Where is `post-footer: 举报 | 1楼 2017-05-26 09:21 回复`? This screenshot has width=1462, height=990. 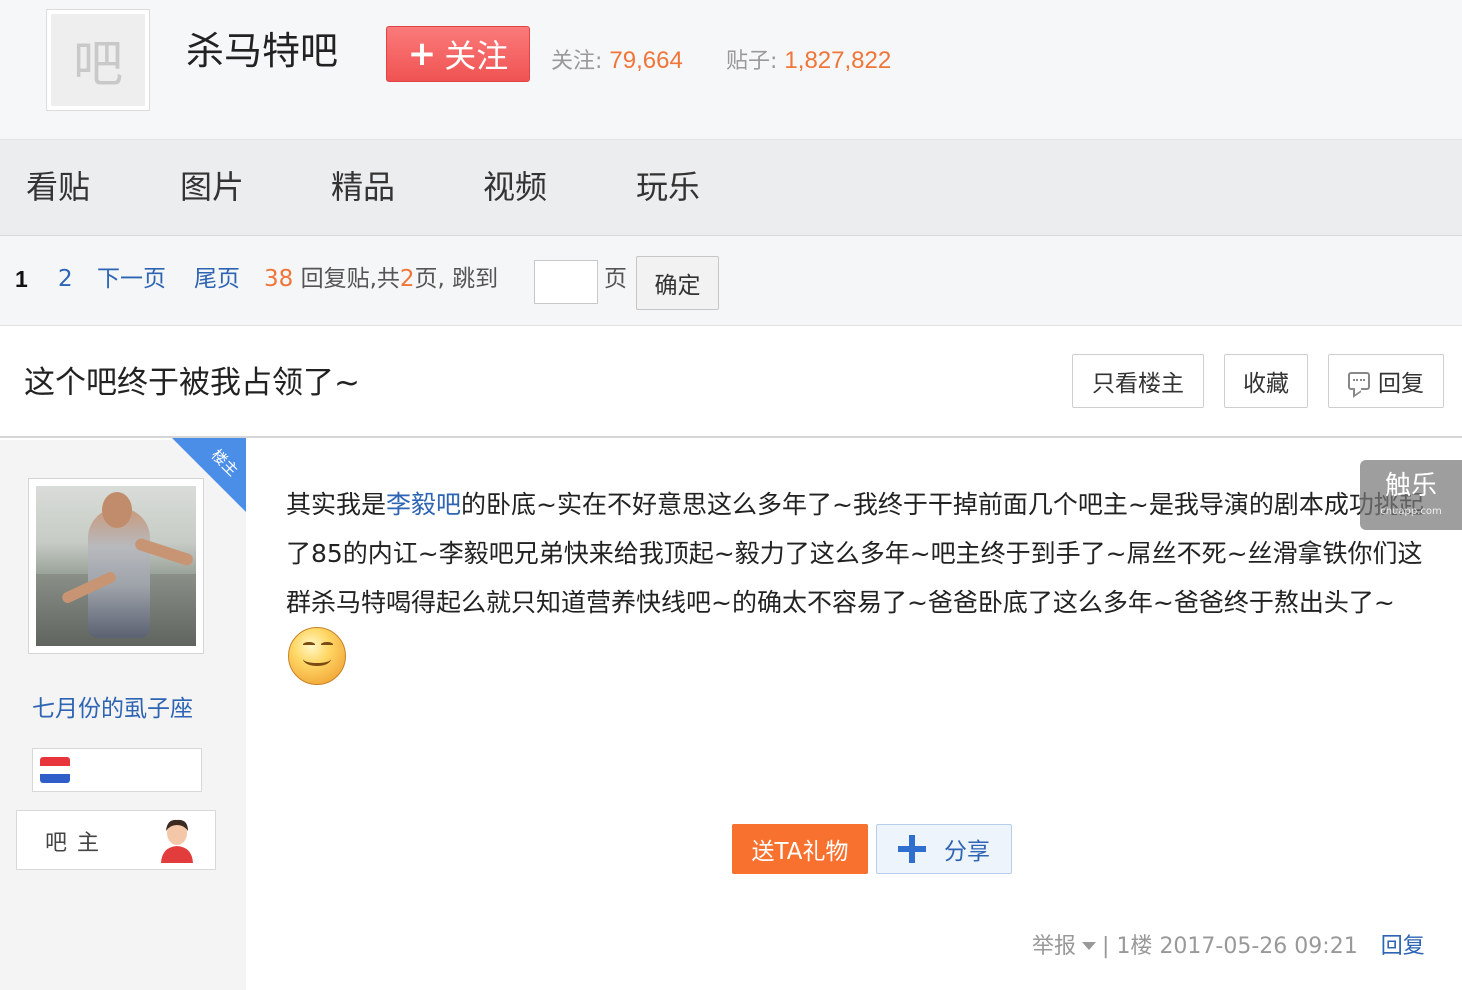 post-footer: 举报 | 1楼 2017-05-26 09:21 回复 is located at coordinates (1228, 947).